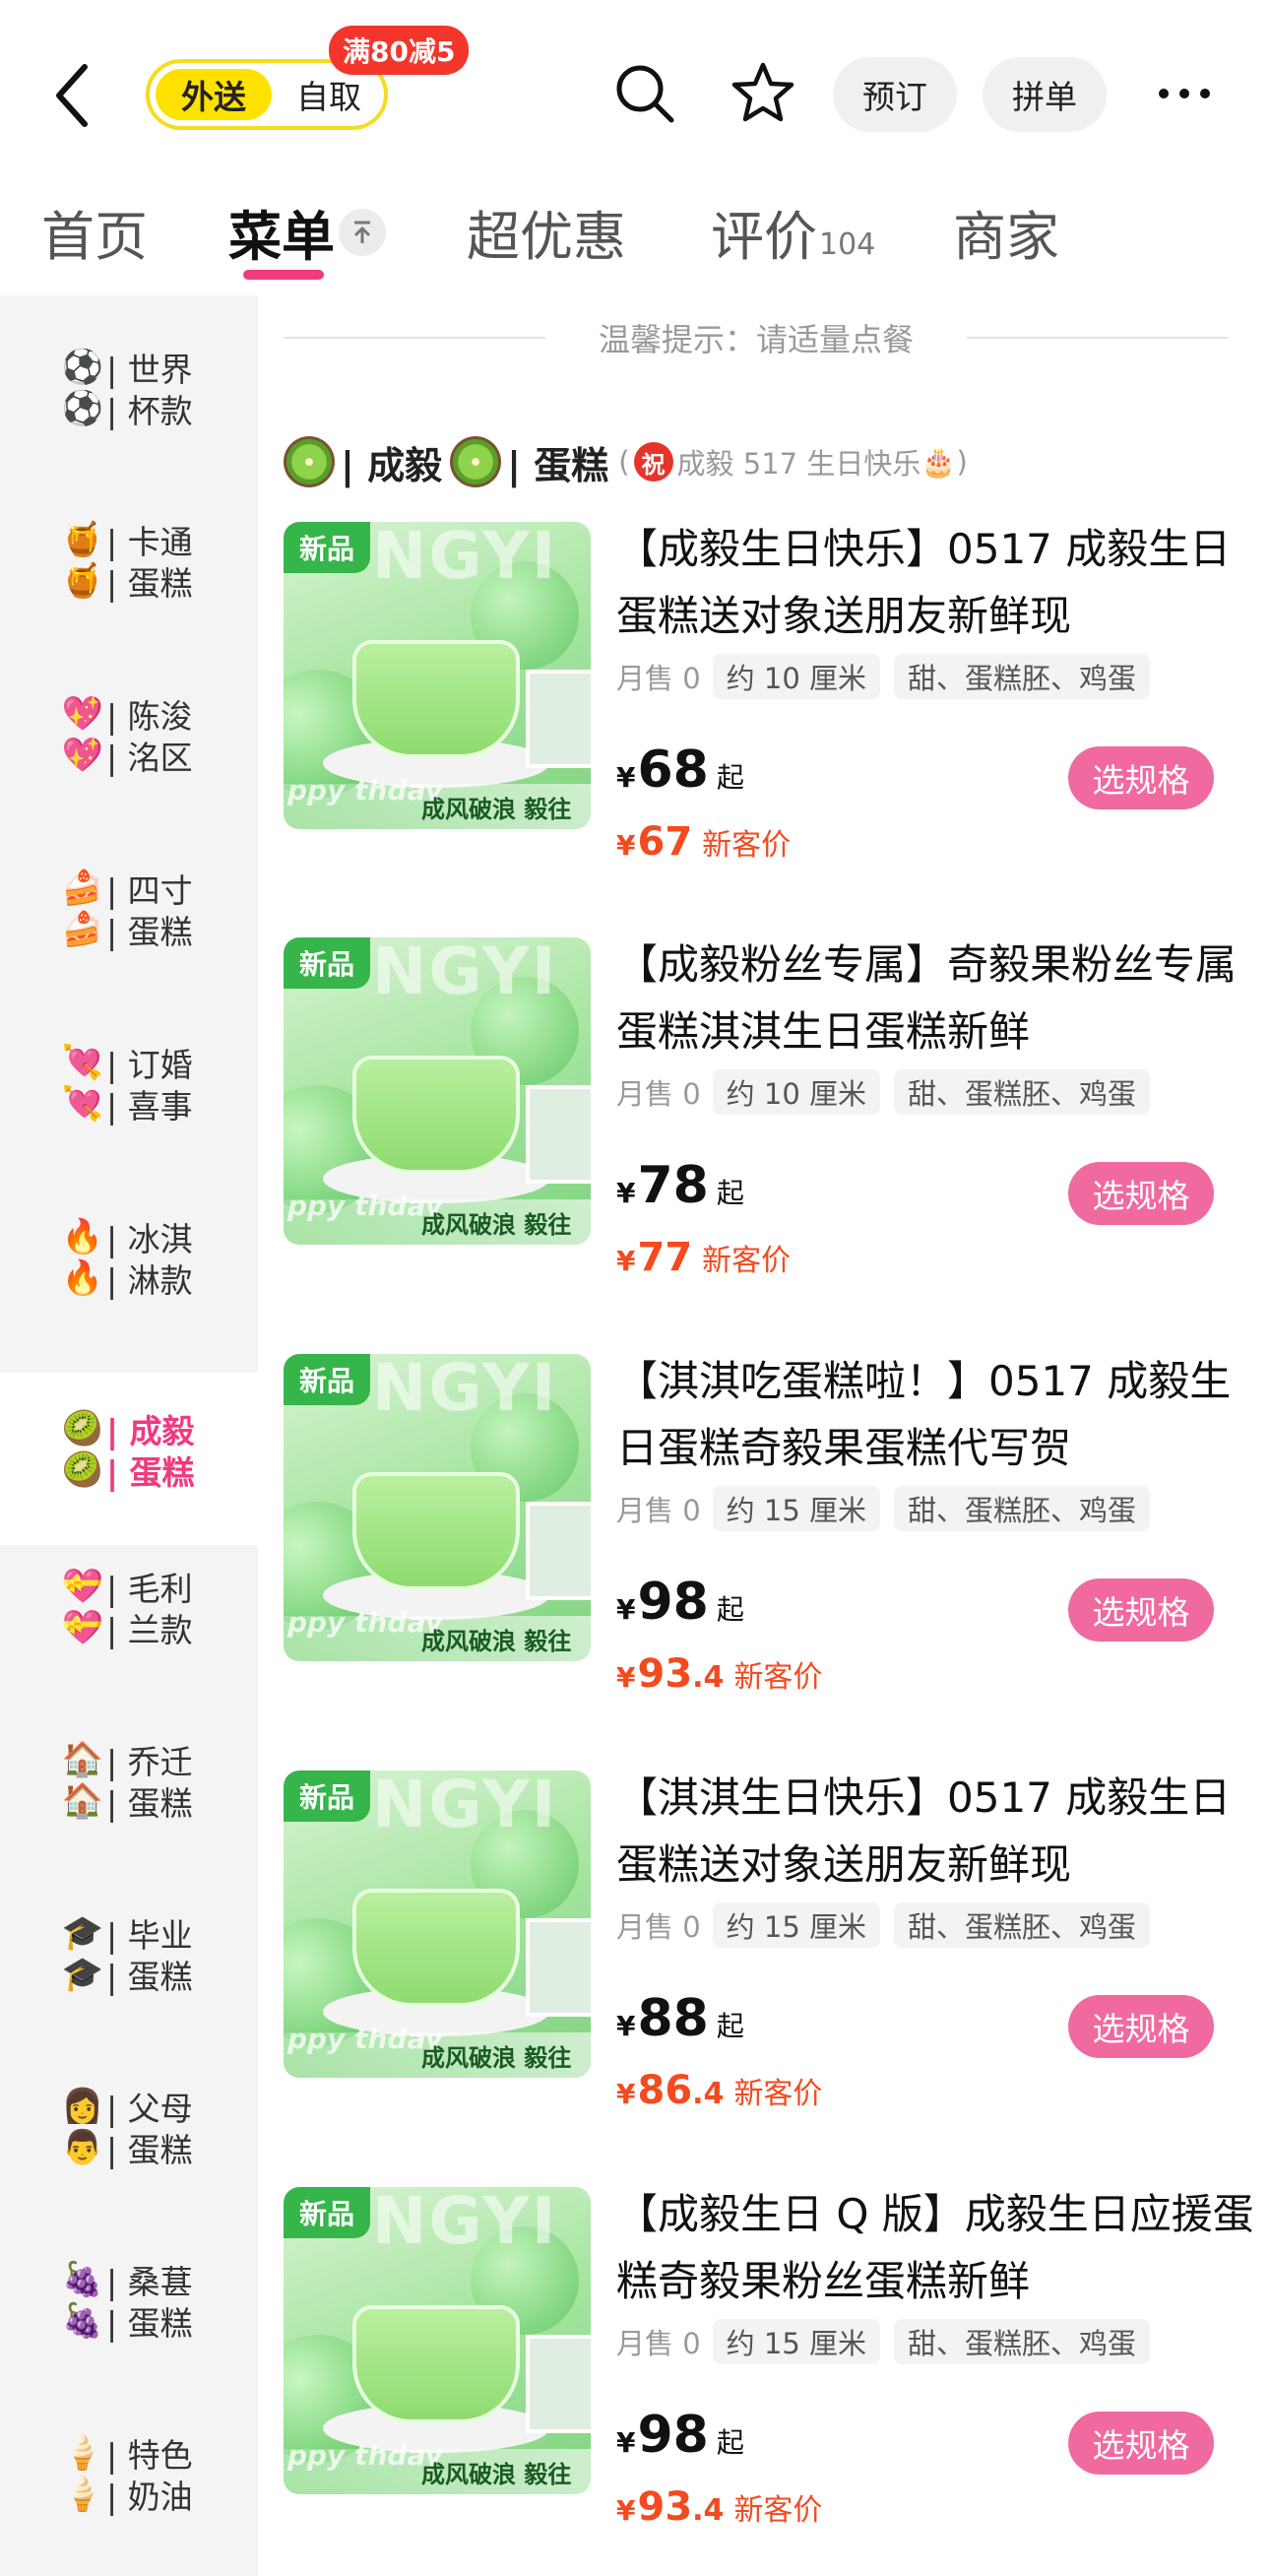 The width and height of the screenshot is (1270, 2576). I want to click on sidebar-item-label: | 冰淇, so click(149, 1239).